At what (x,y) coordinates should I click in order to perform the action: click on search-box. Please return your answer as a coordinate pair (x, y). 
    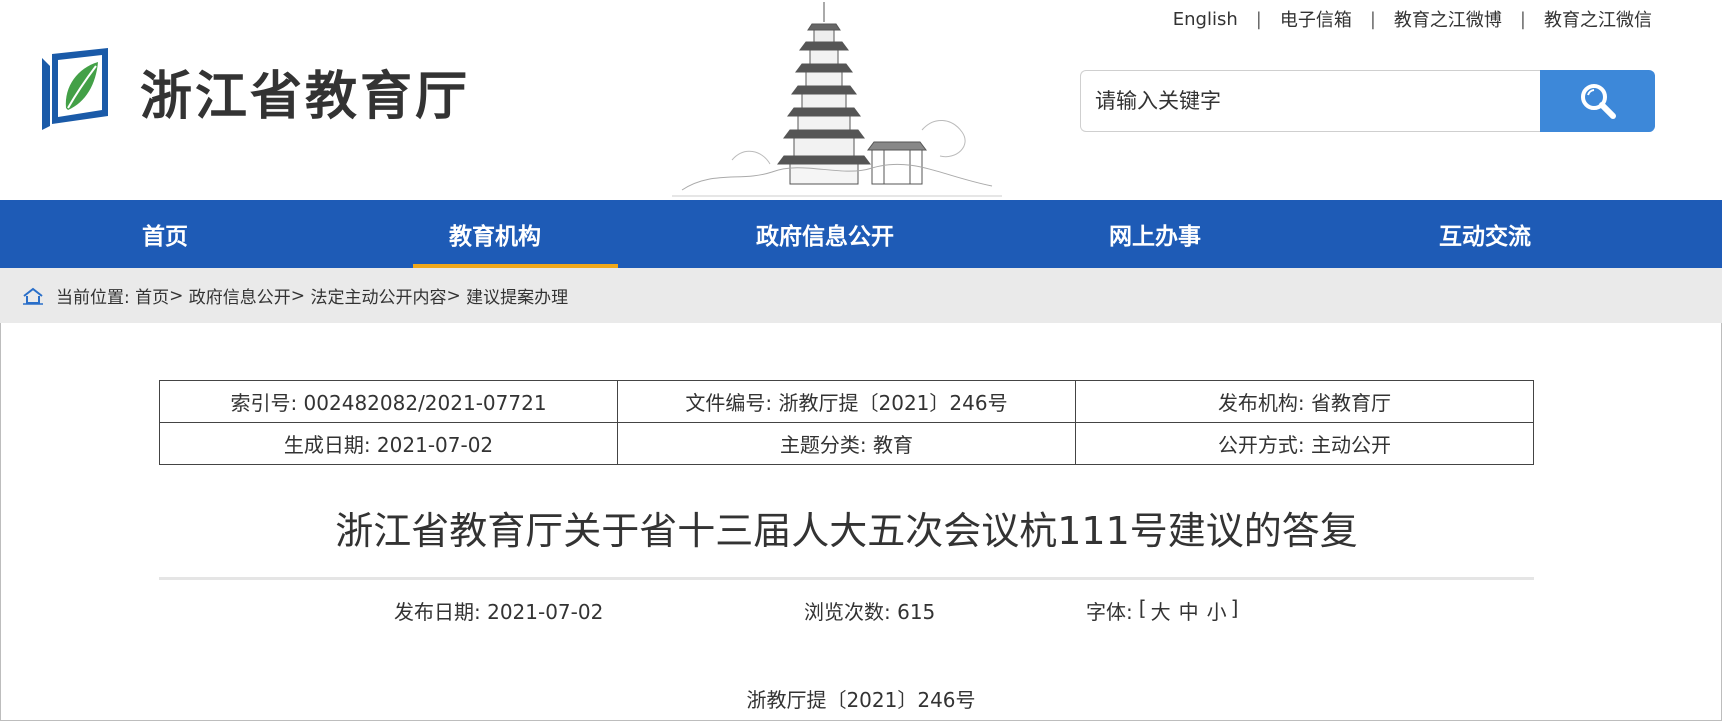
    Looking at the image, I should click on (1367, 101).